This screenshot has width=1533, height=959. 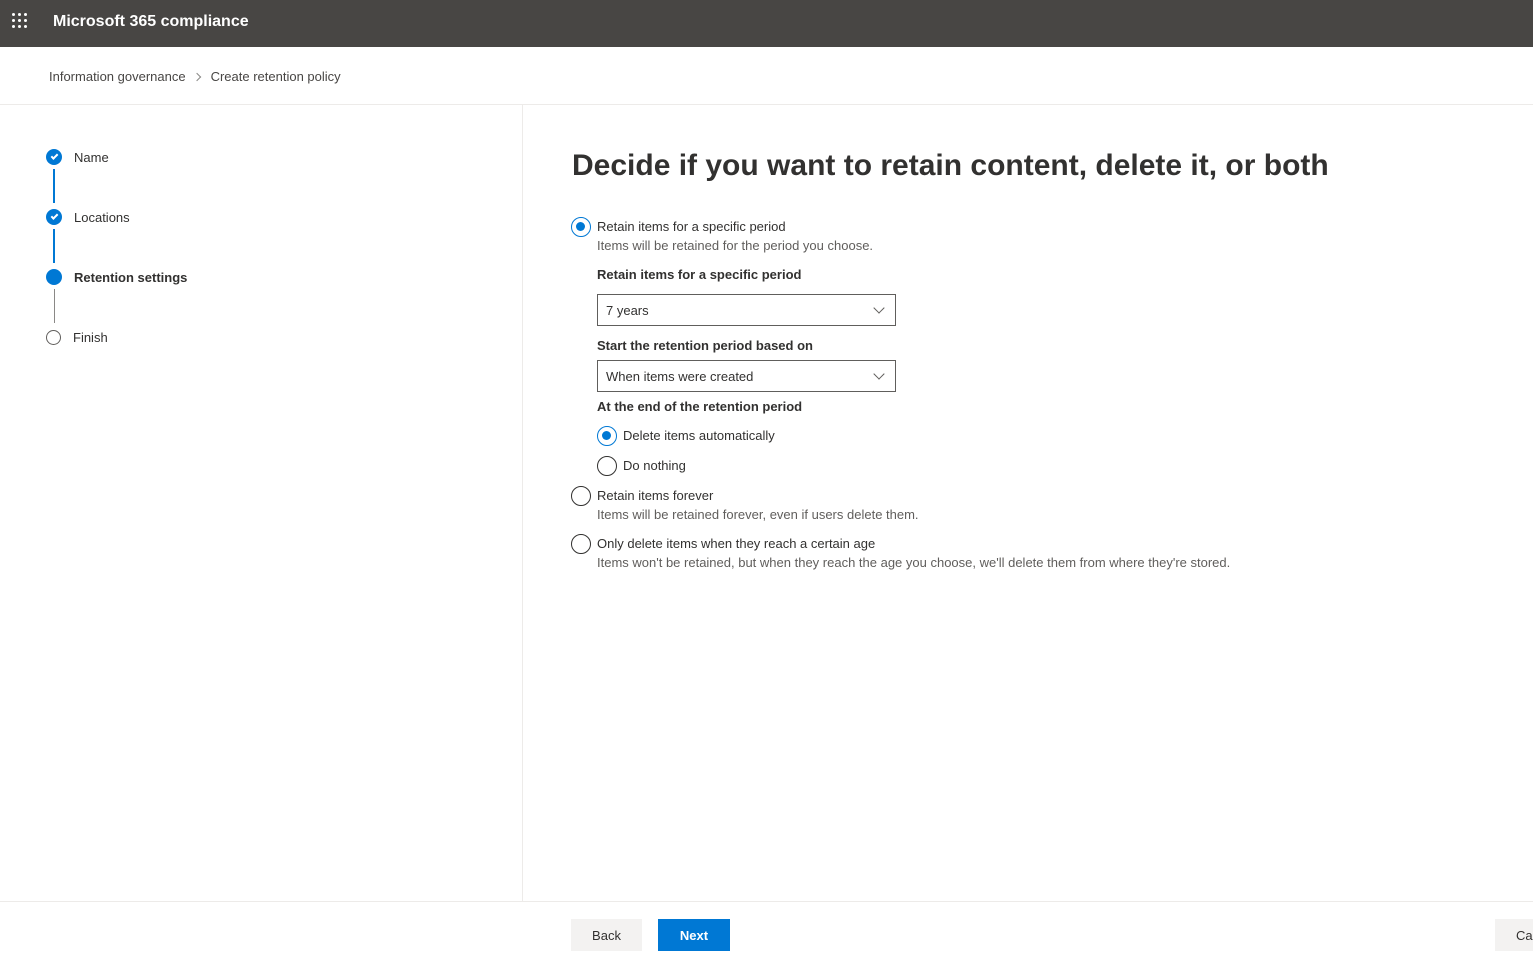 What do you see at coordinates (581, 496) in the screenshot?
I see `retain-forever-radio` at bounding box center [581, 496].